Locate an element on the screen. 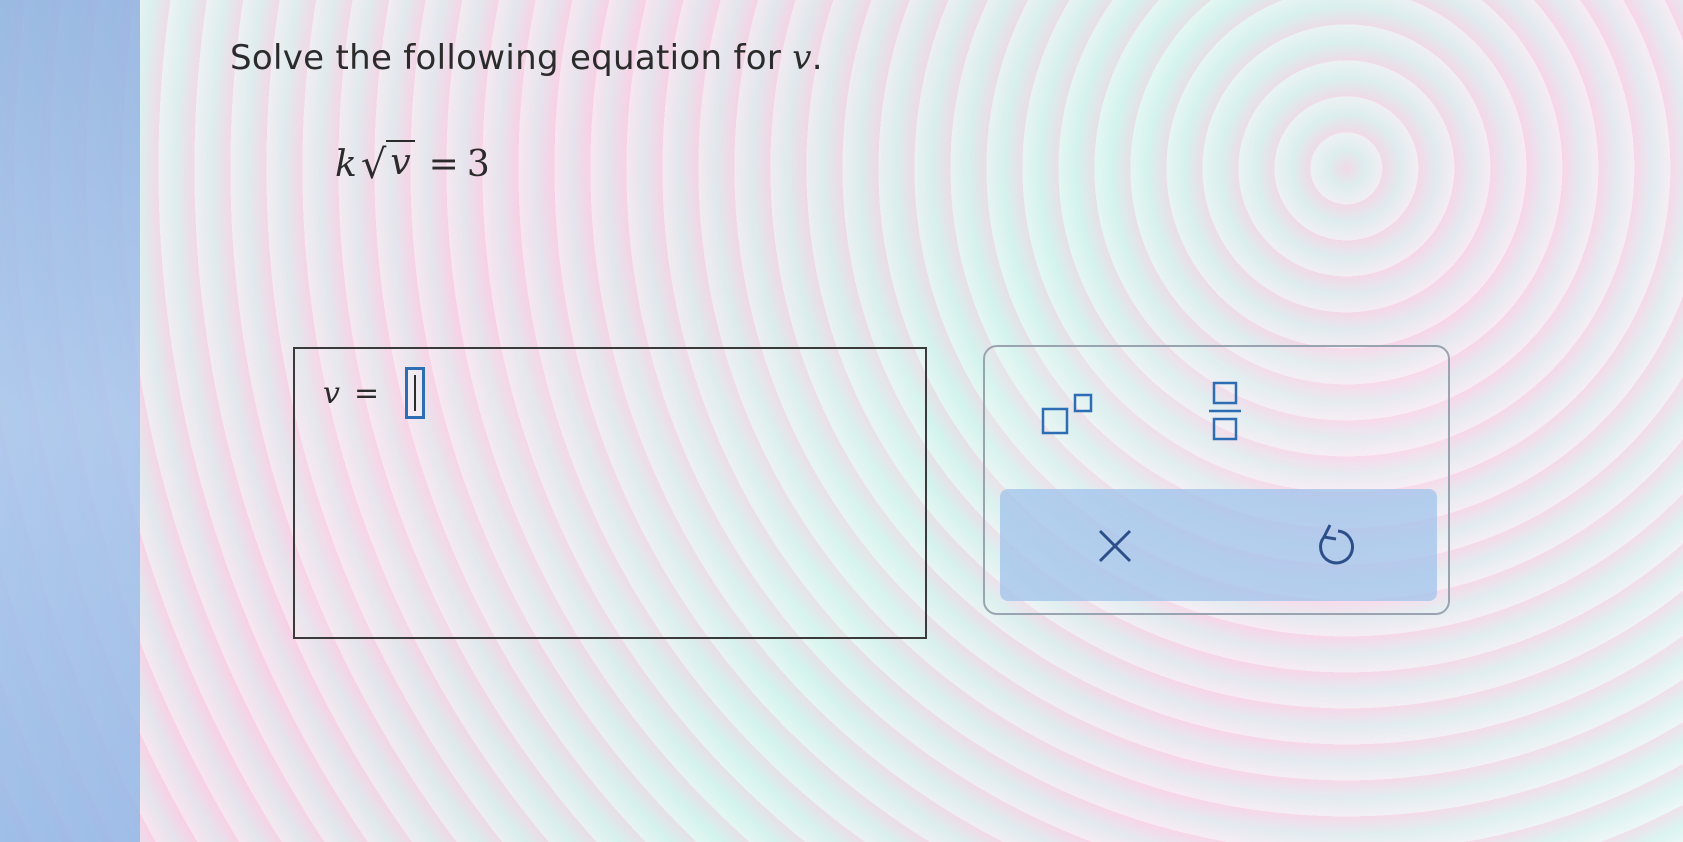 The width and height of the screenshot is (1683, 842). answer-row: v = is located at coordinates (374, 393).